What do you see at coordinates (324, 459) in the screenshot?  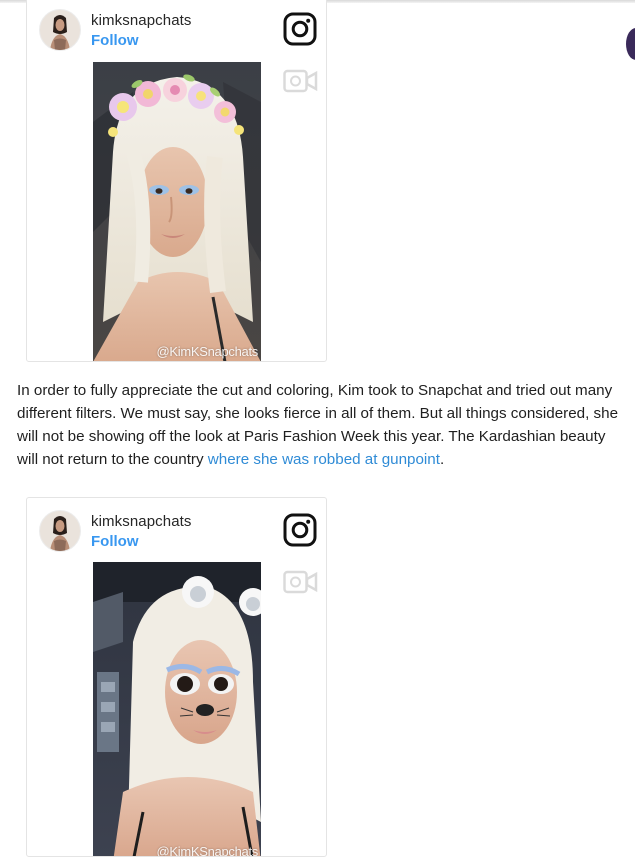 I see `robbed-article-link: where she was robbed at gunpoint` at bounding box center [324, 459].